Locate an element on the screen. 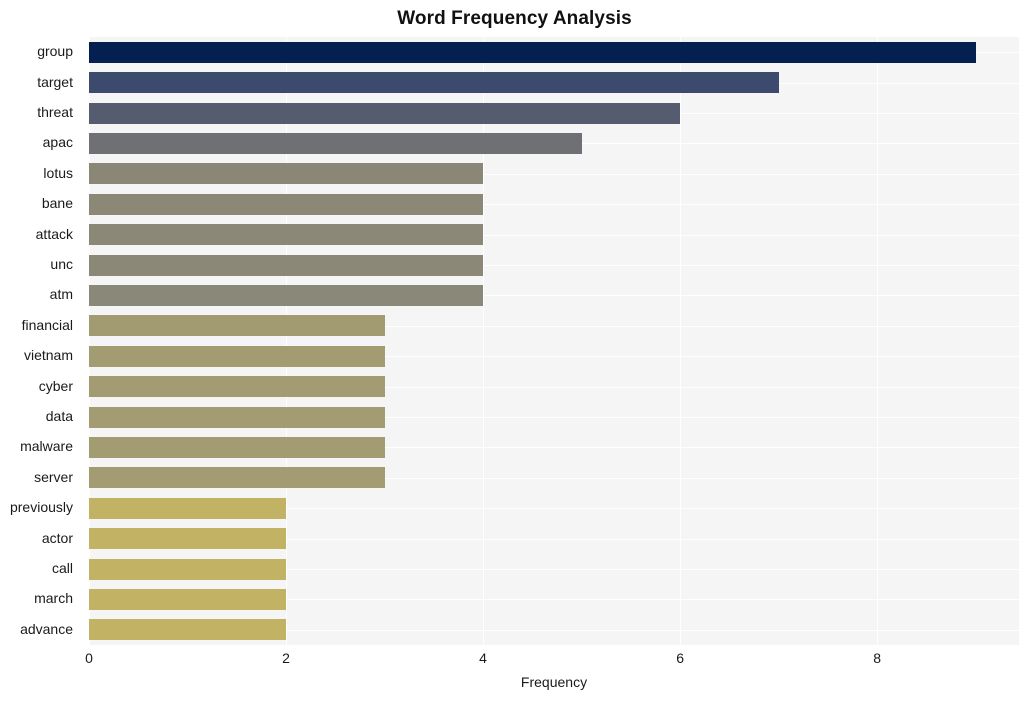  x-axis-title: Frequency is located at coordinates (554, 682).